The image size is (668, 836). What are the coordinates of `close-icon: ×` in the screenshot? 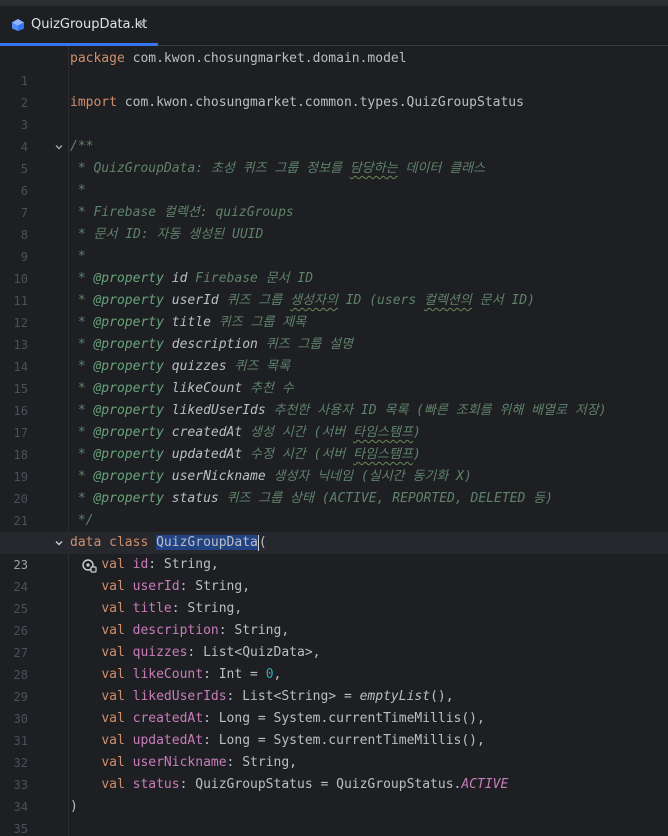 It's located at (141, 24).